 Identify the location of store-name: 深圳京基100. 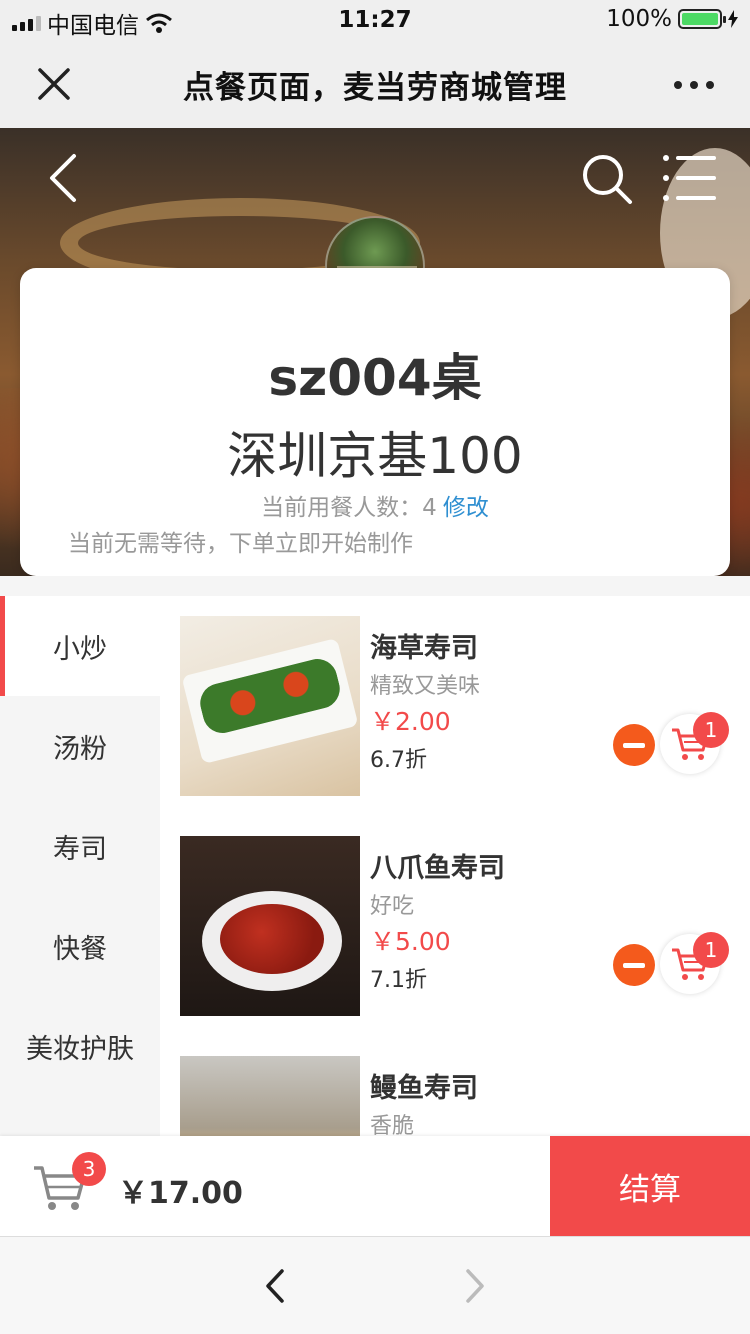
(375, 456).